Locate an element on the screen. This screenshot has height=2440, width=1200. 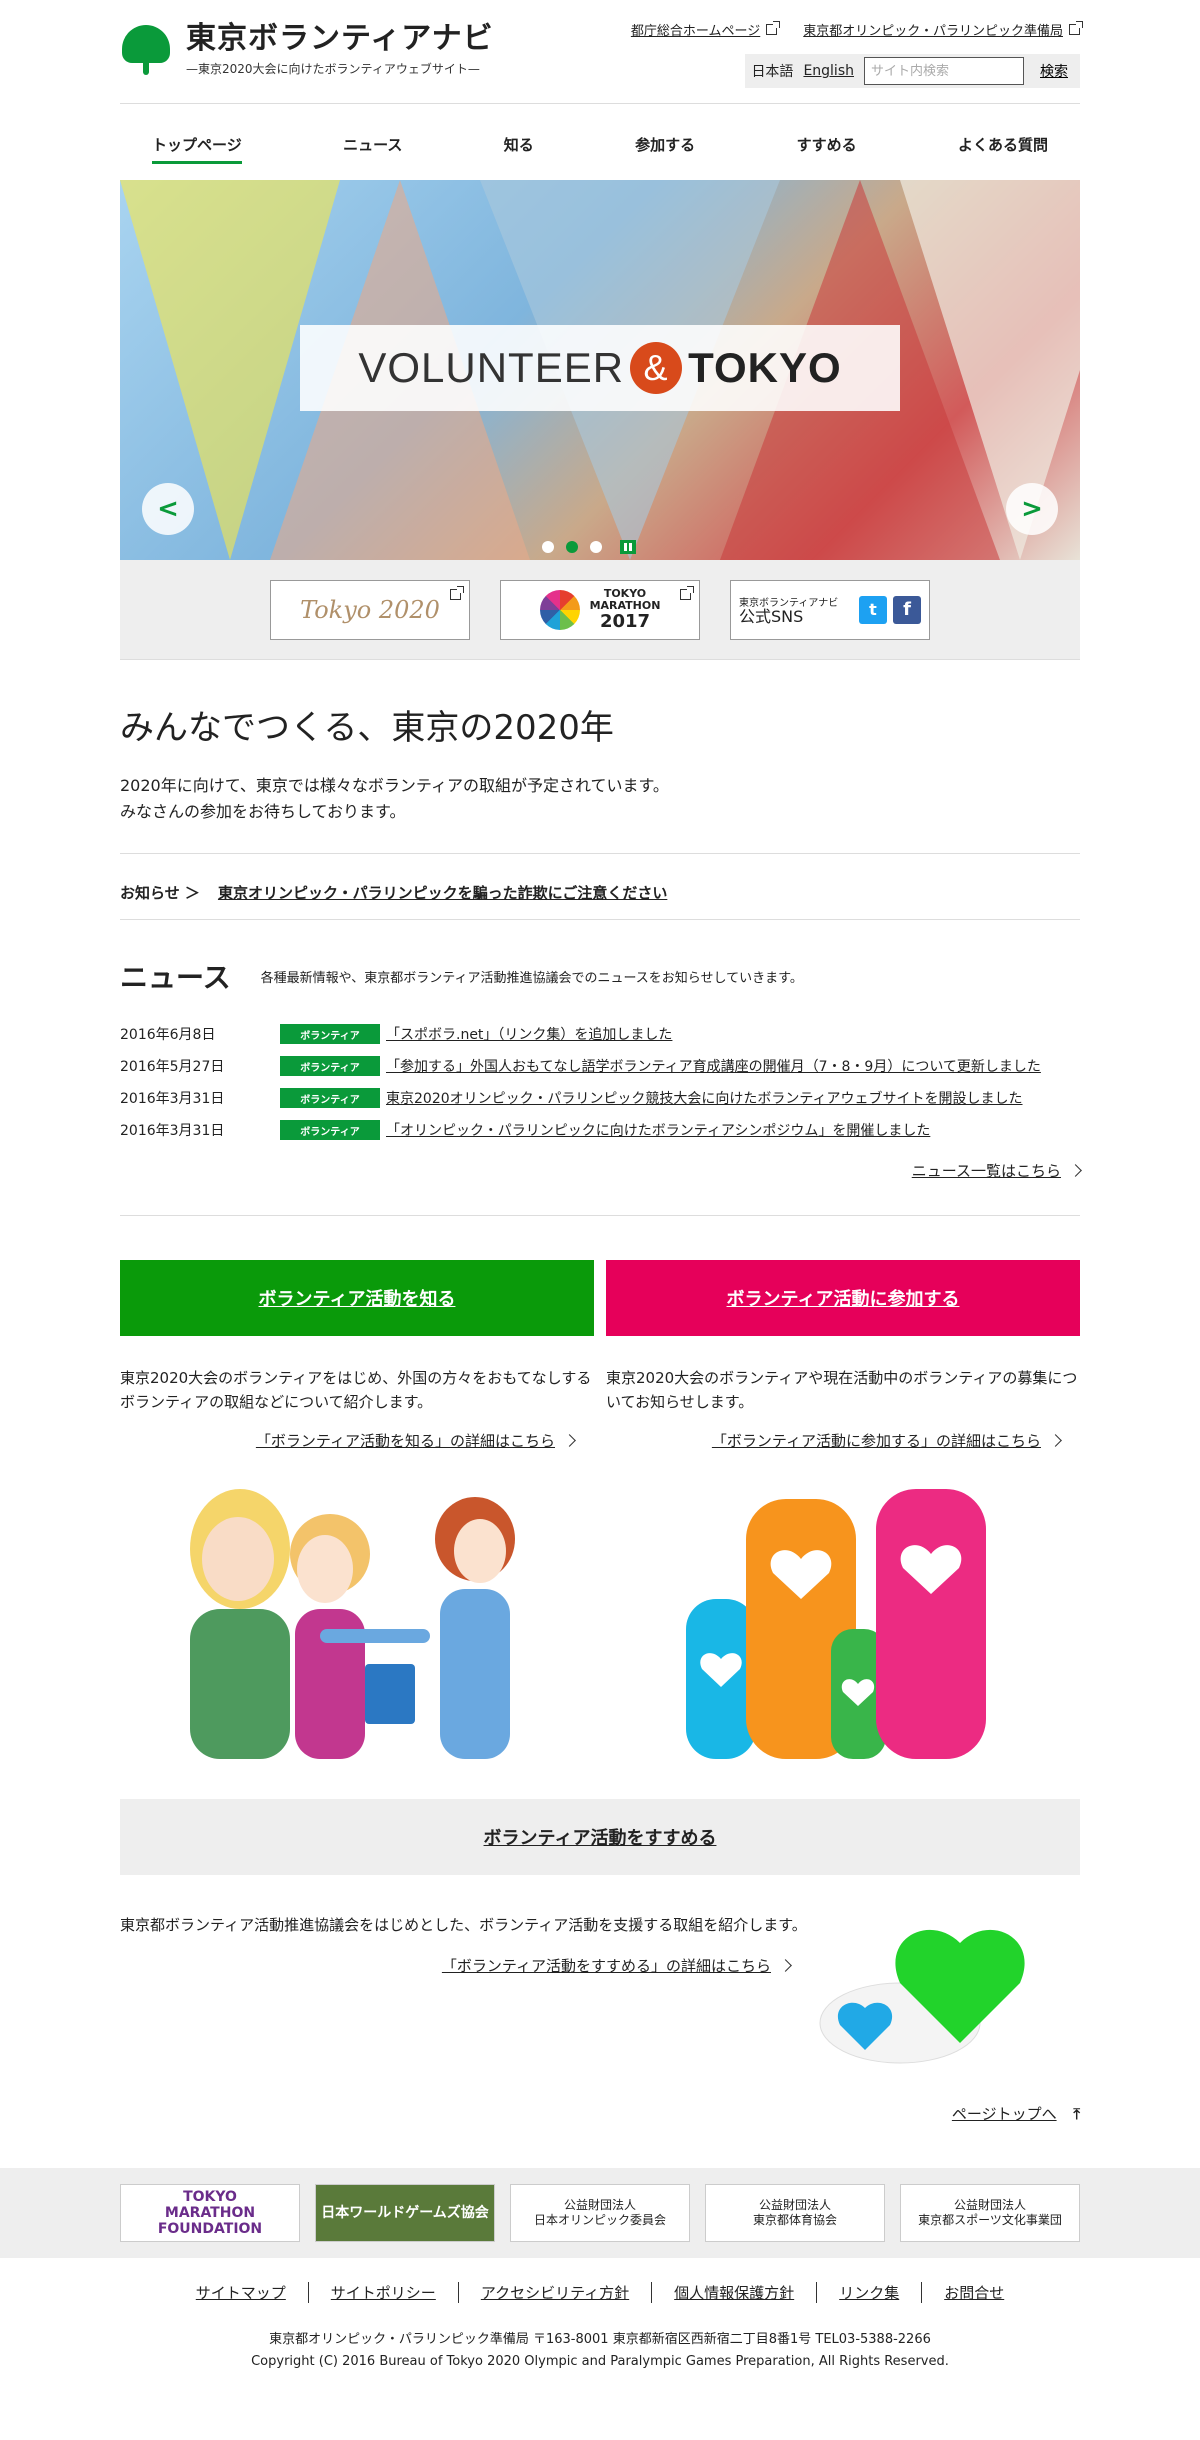
language-search-bar: 日本語 English 検索 is located at coordinates (912, 71).